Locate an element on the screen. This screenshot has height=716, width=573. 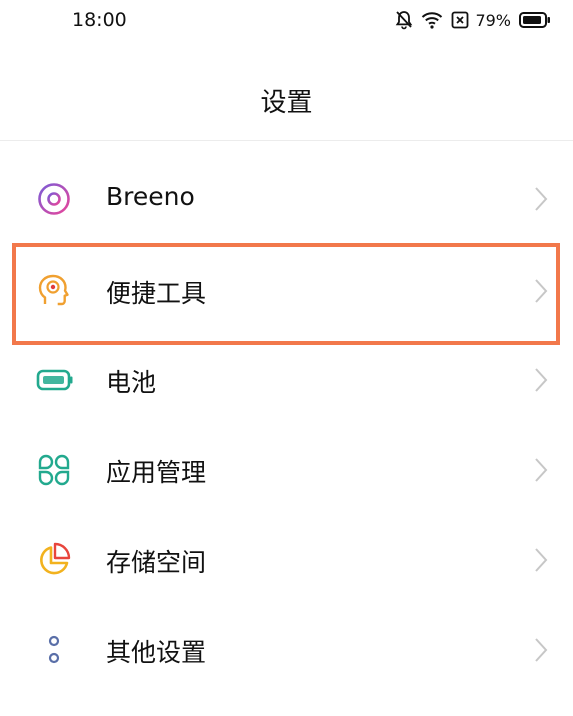
settings-item-label: 其他设置 is located at coordinates (156, 652).